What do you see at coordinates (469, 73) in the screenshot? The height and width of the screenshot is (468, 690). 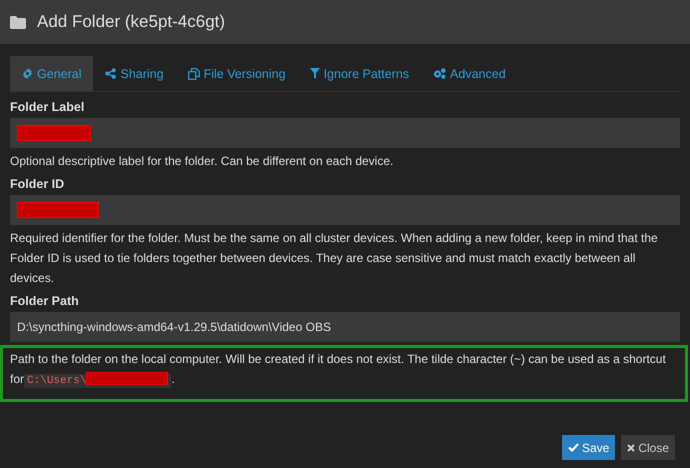 I see `tab: Advanced` at bounding box center [469, 73].